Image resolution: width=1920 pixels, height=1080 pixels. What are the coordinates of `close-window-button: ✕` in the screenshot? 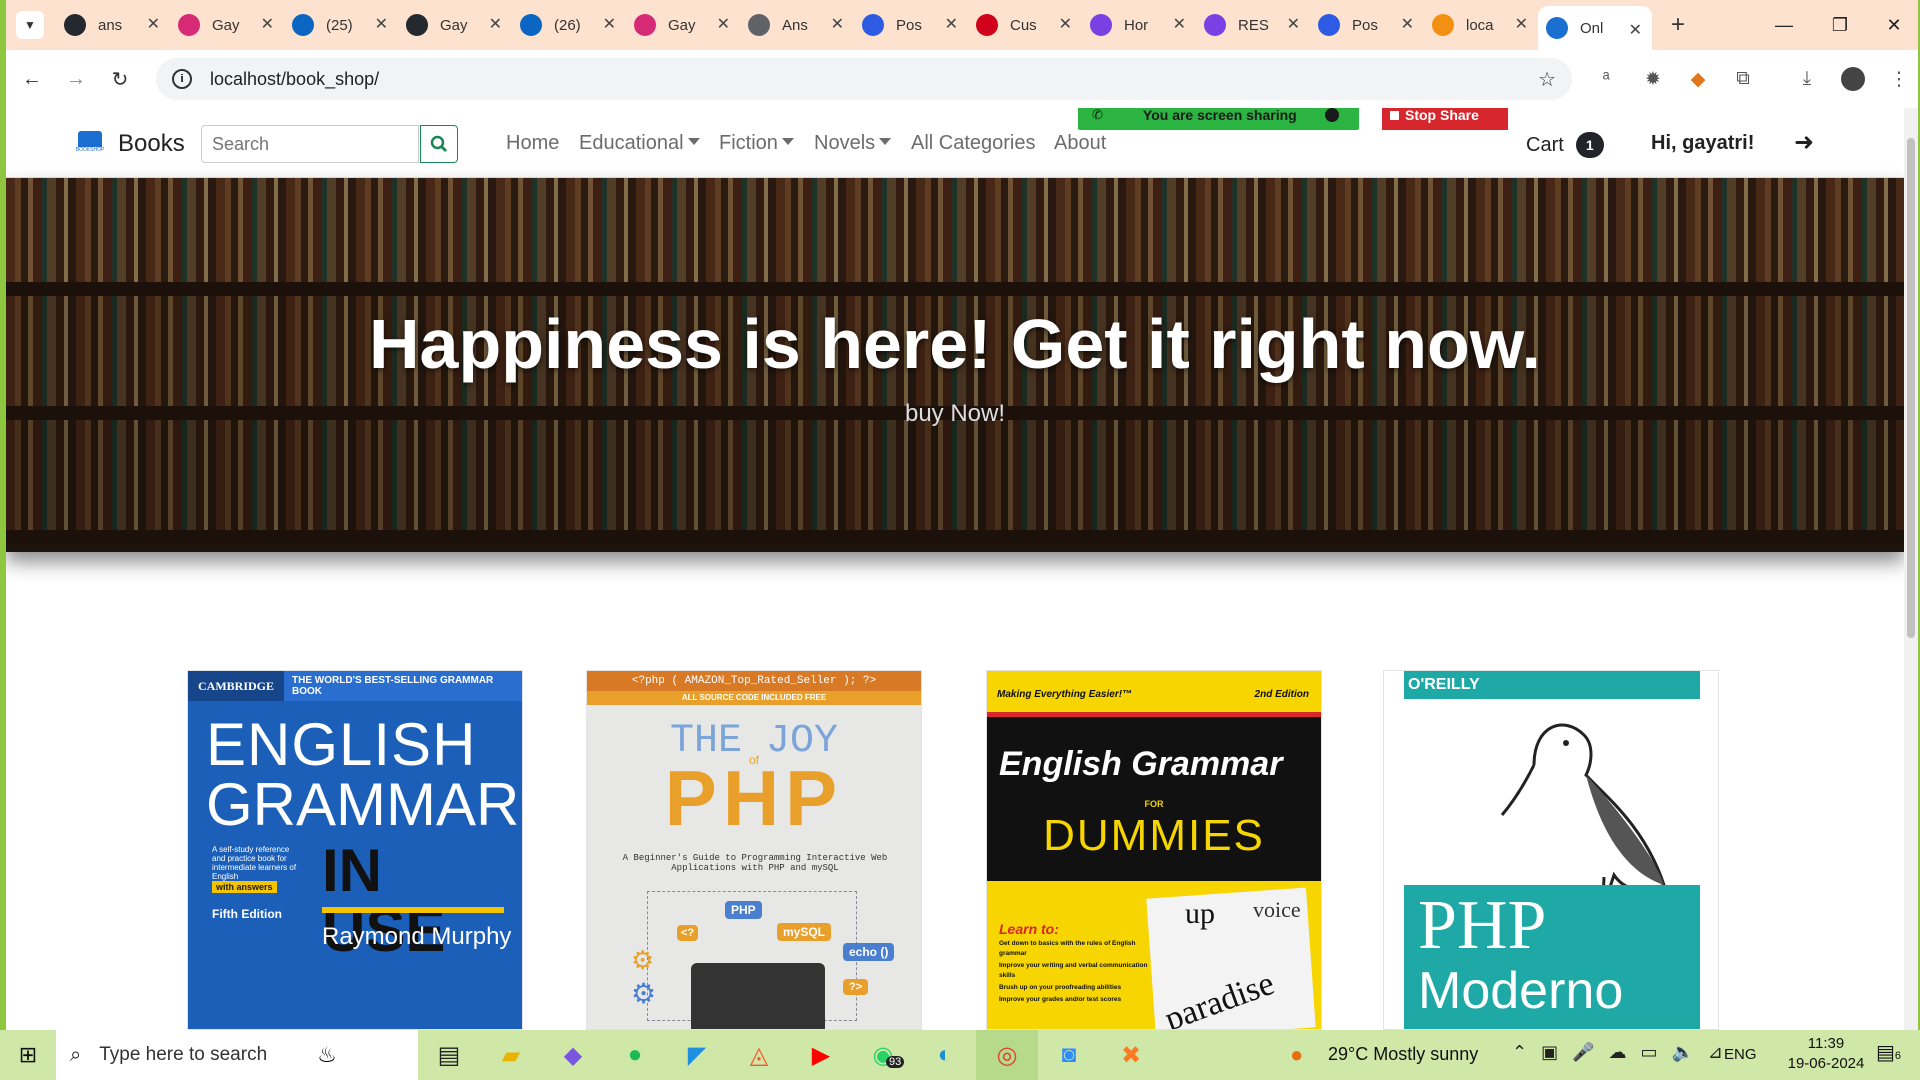 It's located at (1893, 25).